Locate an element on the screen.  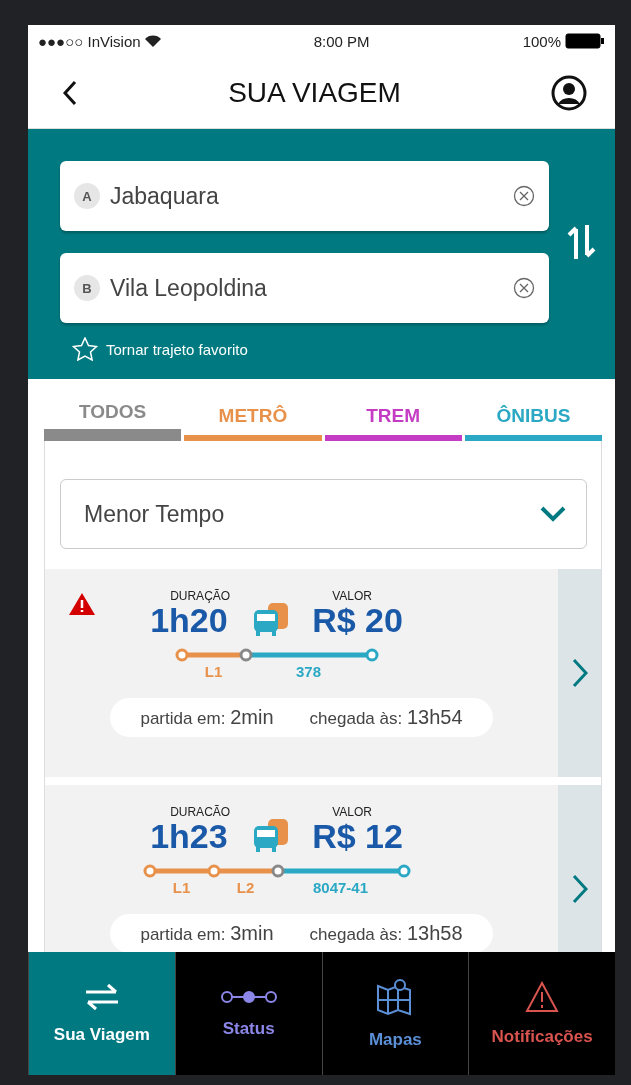
duration-value: 1h23 is located at coordinates (189, 836).